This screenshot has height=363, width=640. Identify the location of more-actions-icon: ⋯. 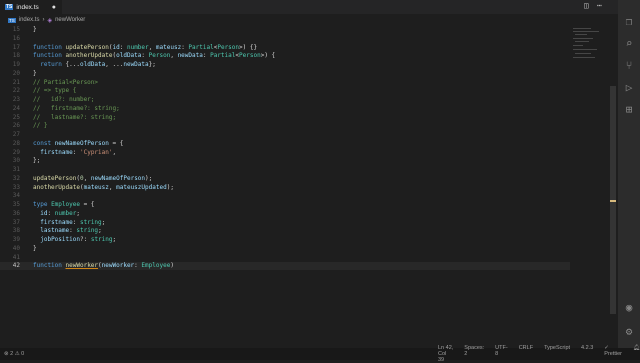
(599, 5).